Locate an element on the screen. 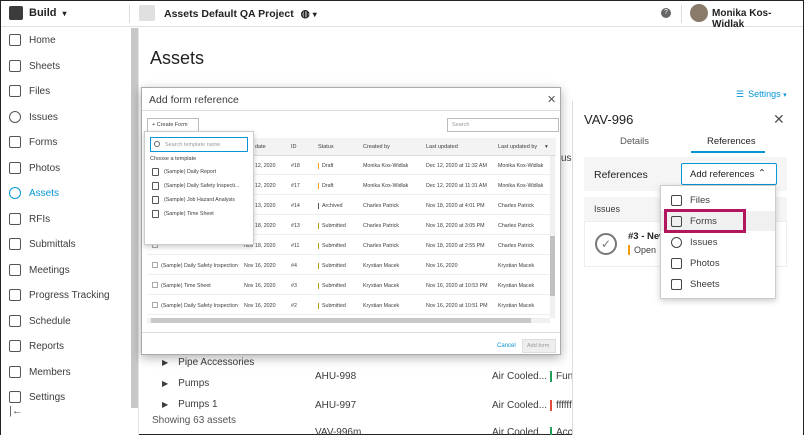 The width and height of the screenshot is (804, 435). sidebar-item-meetings: Meetings is located at coordinates (66, 270).